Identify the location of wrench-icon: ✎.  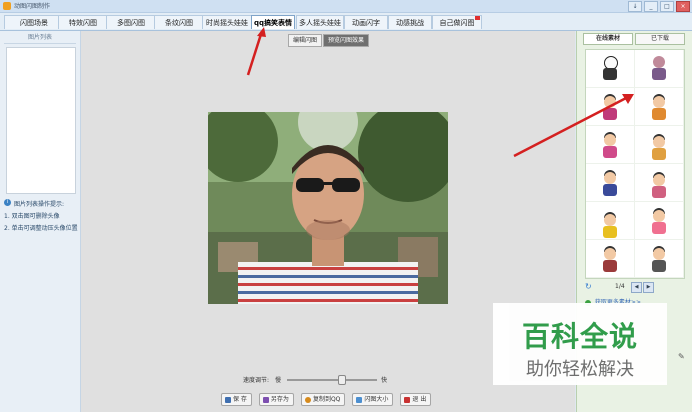
(681, 356).